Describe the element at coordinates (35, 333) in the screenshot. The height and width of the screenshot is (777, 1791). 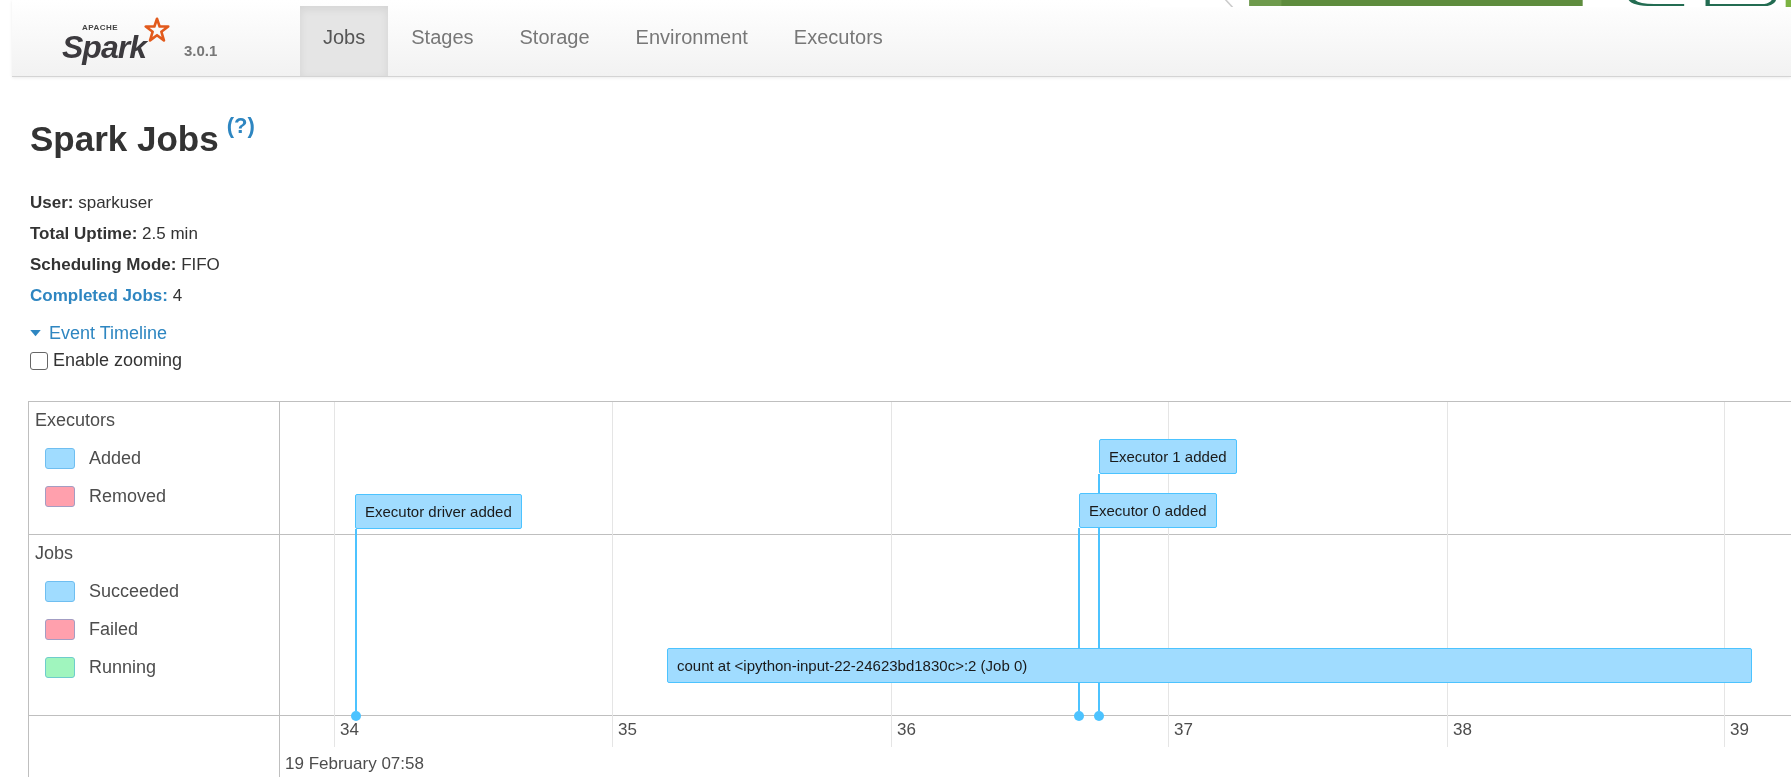
I see `caret-icon` at that location.